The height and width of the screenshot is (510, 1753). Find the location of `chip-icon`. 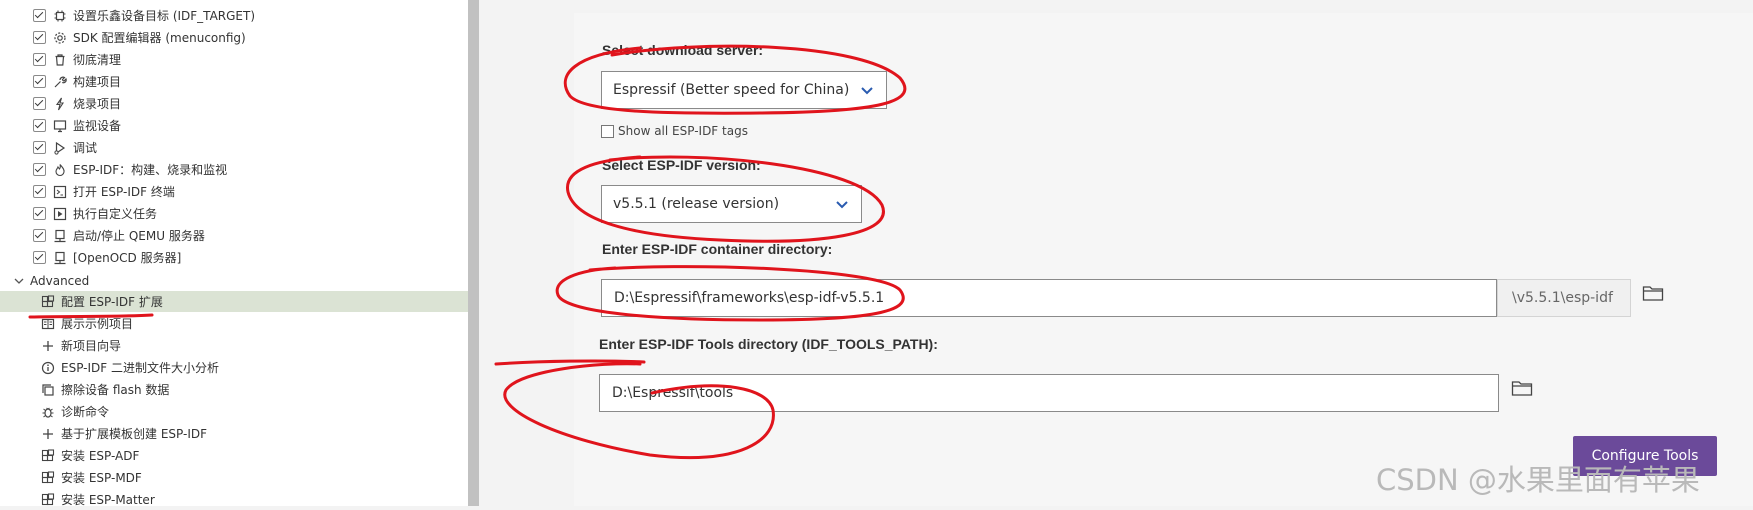

chip-icon is located at coordinates (60, 16).